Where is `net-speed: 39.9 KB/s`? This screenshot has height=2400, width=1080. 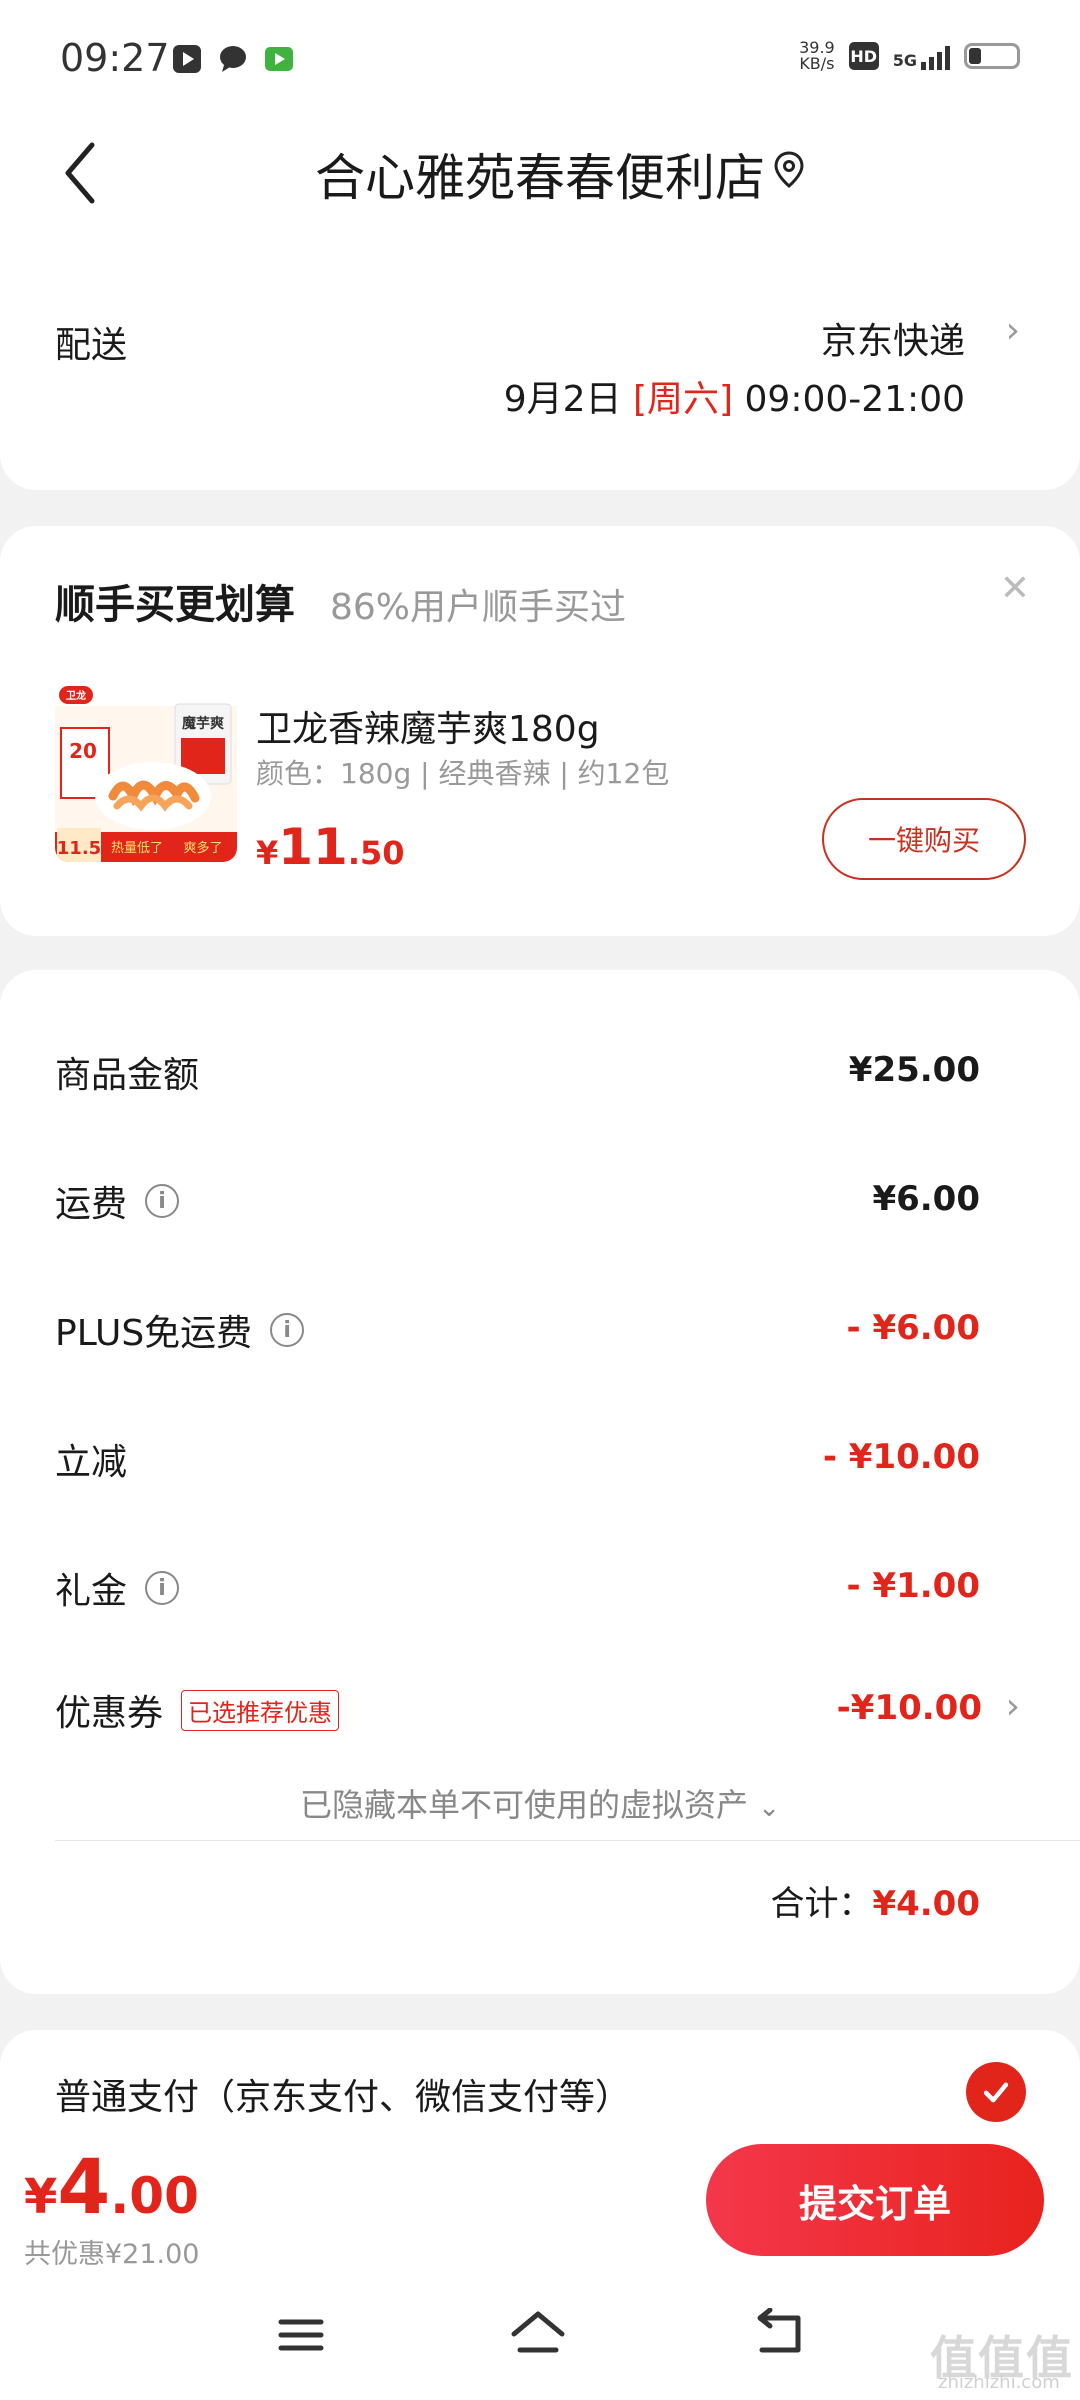 net-speed: 39.9 KB/s is located at coordinates (817, 56).